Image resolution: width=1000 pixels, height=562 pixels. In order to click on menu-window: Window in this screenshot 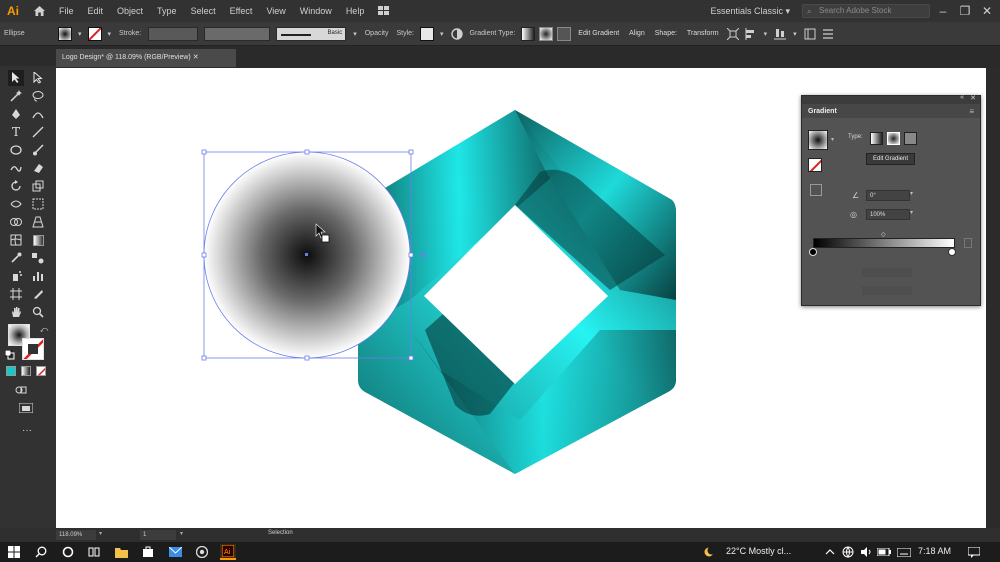, I will do `click(316, 11)`.